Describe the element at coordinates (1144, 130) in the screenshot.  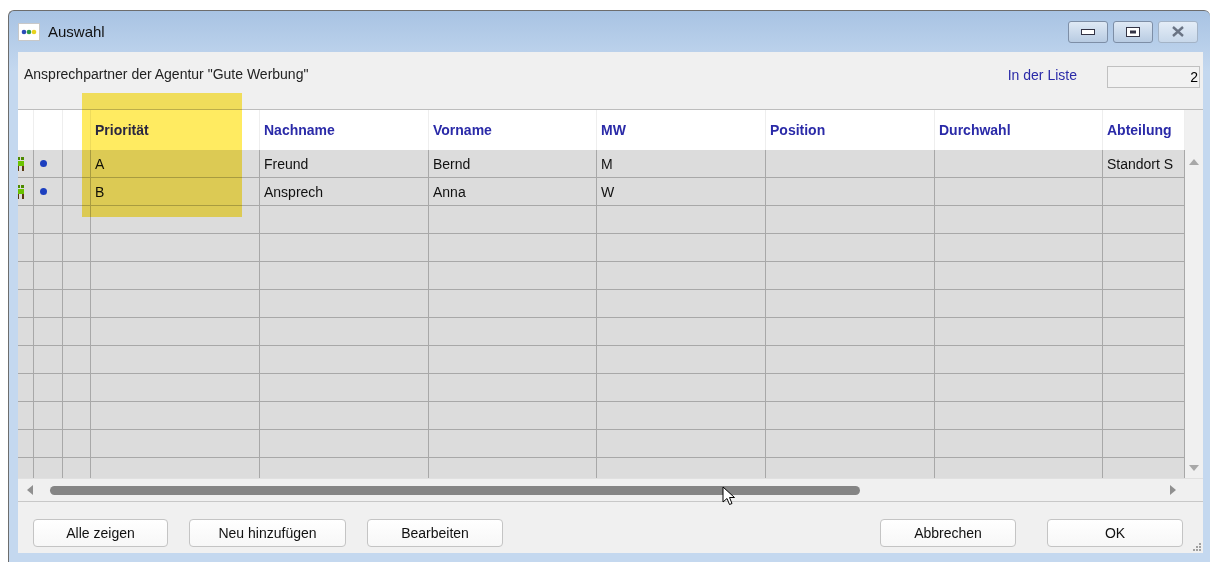
I see `column-header: Abteilung` at that location.